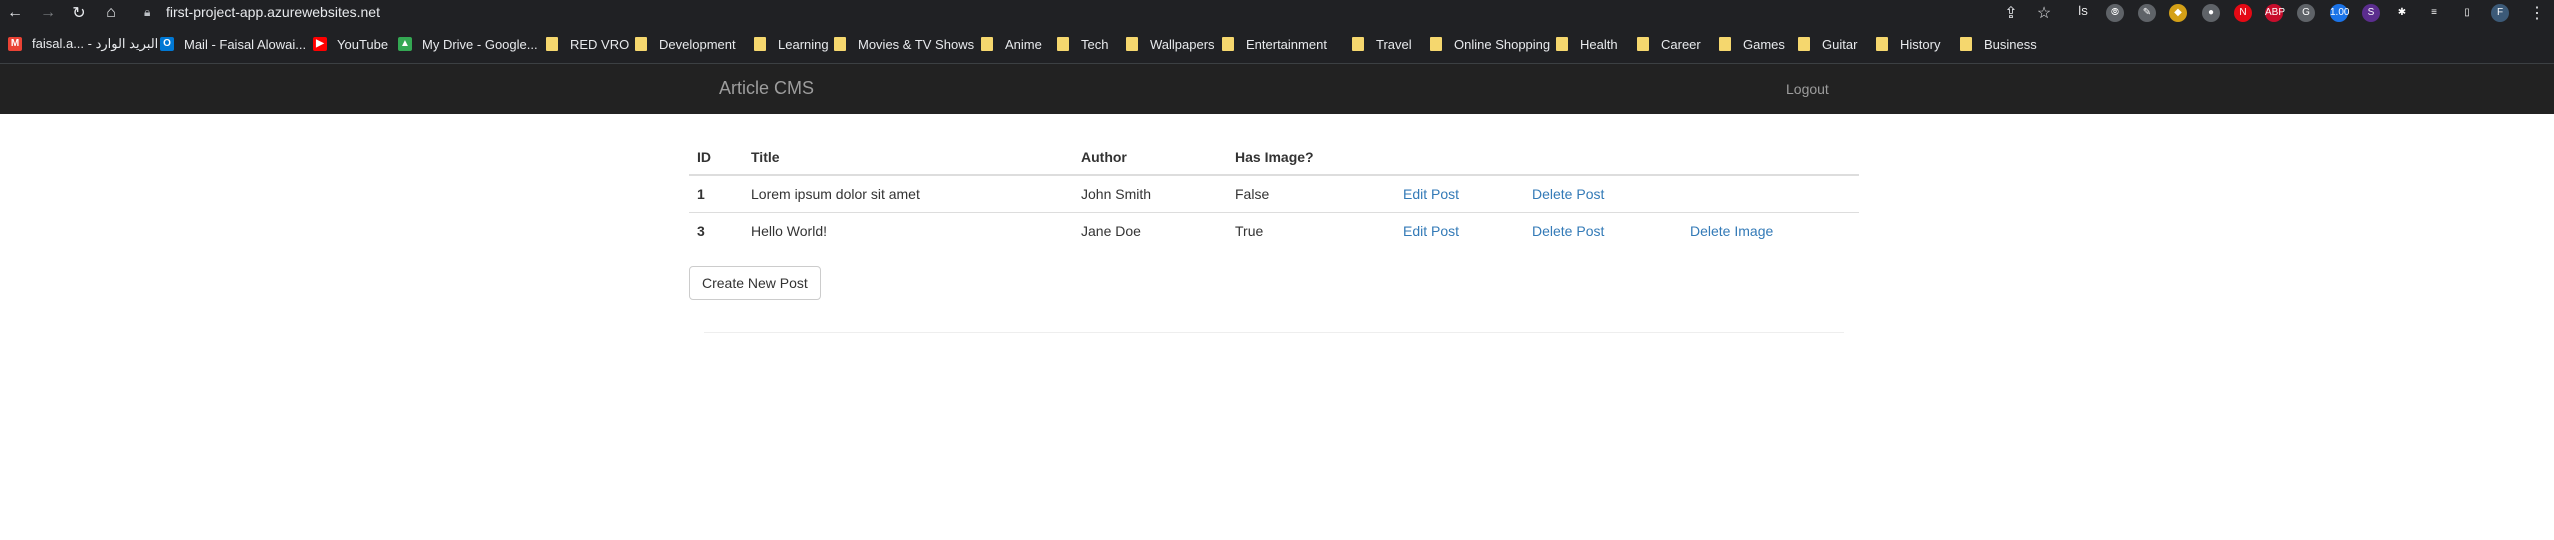 The image size is (2554, 540). What do you see at coordinates (904, 44) in the screenshot?
I see `bookmark-movies-tv-shows: Movies & TV Shows` at bounding box center [904, 44].